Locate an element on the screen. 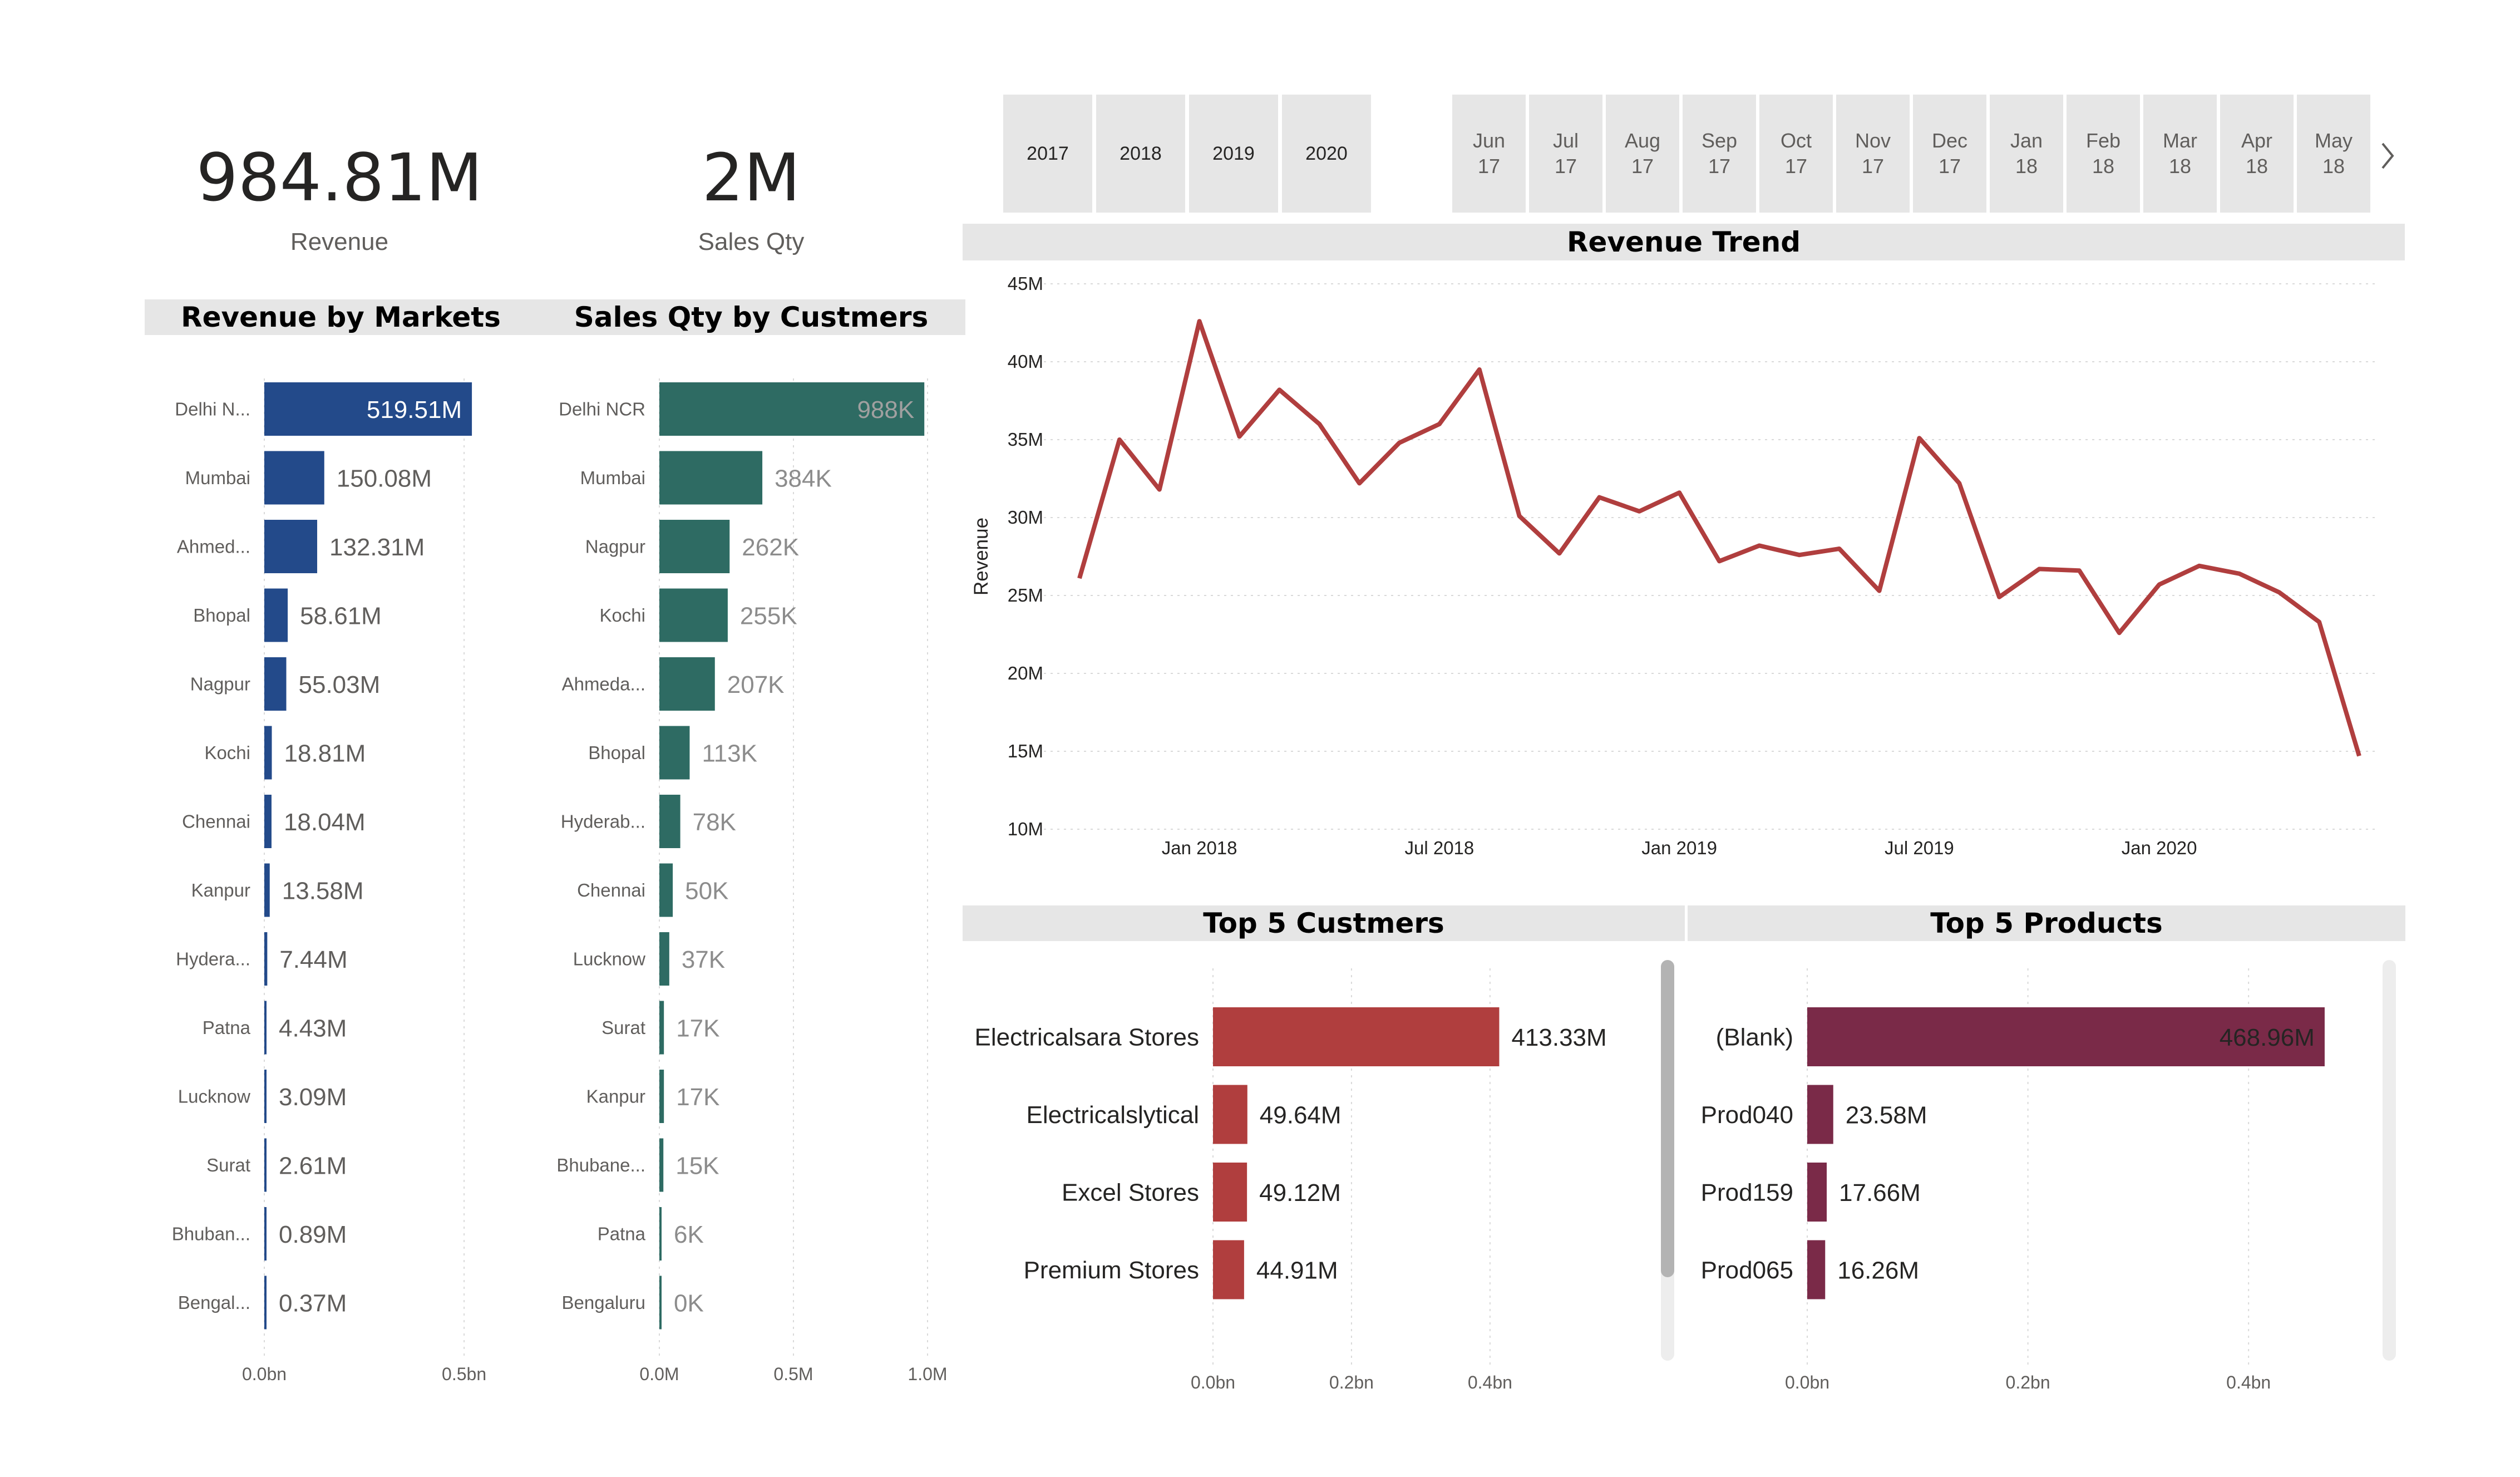 The height and width of the screenshot is (1477, 2520). data-label: 519.51M is located at coordinates (414, 410).